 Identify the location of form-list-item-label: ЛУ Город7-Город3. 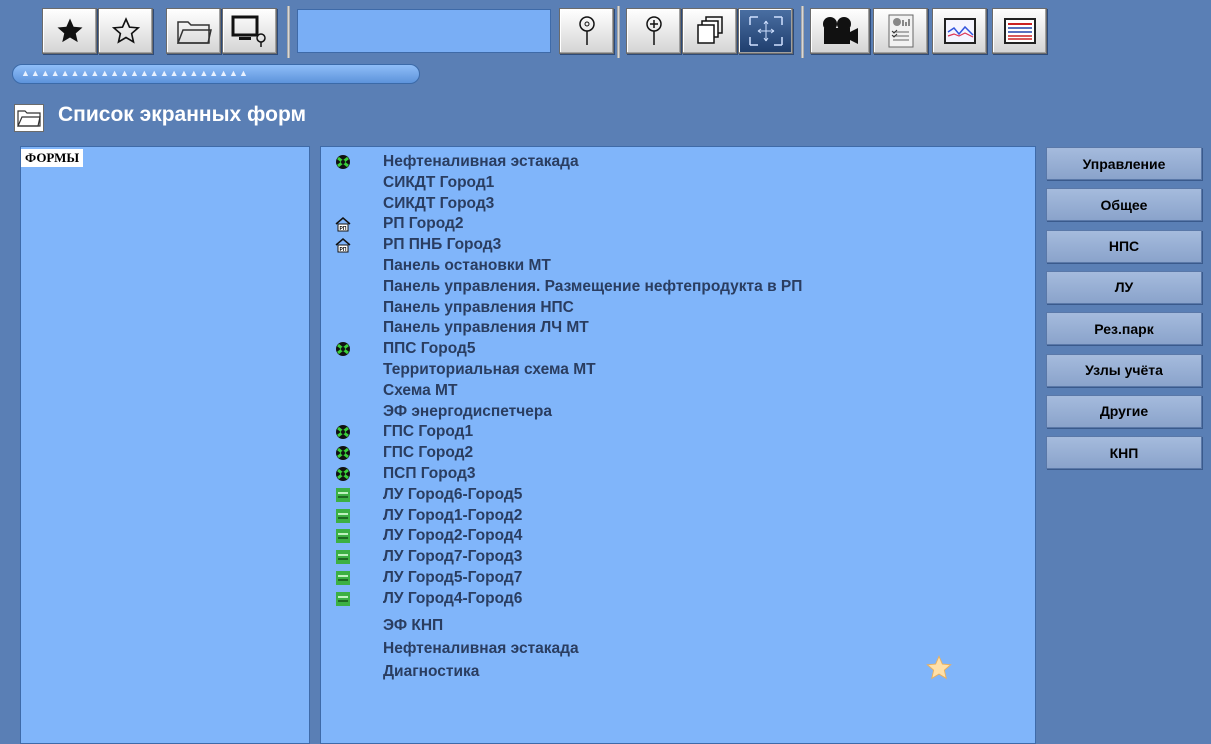
(453, 557).